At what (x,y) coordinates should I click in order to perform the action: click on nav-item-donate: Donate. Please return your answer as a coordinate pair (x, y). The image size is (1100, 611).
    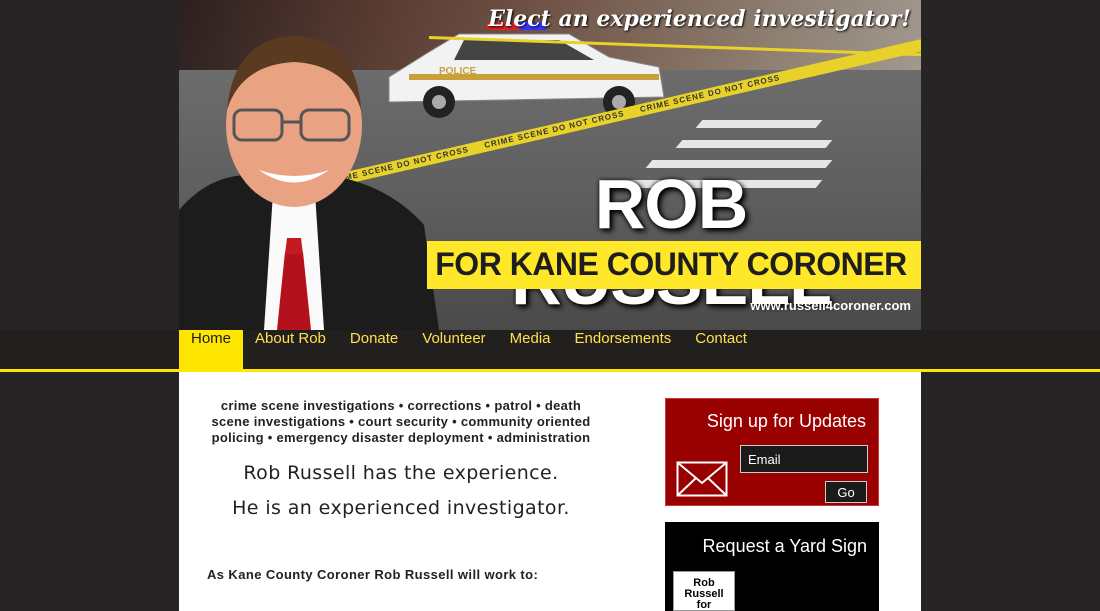
    Looking at the image, I should click on (374, 349).